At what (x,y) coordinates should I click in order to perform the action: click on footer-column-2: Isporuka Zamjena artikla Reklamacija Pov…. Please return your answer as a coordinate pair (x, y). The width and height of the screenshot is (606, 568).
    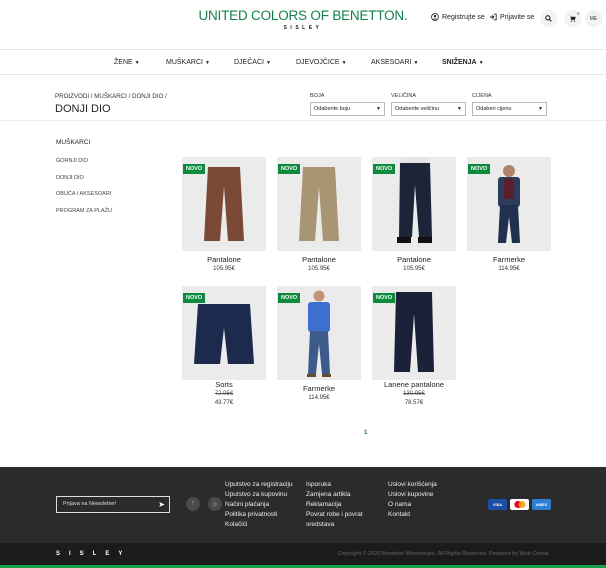
    Looking at the image, I should click on (334, 505).